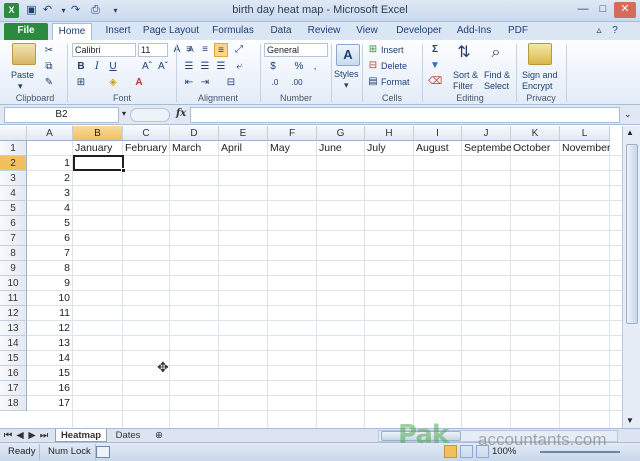  Describe the element at coordinates (99, 148) in the screenshot. I see `month-header-cell: January` at that location.